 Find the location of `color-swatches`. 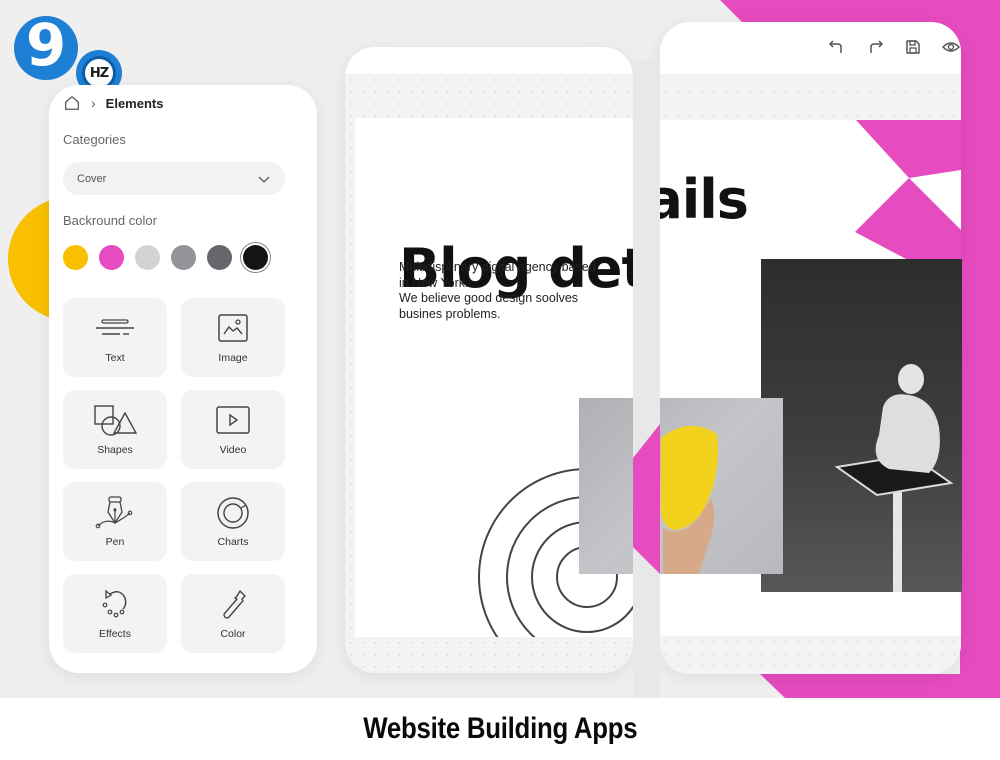

color-swatches is located at coordinates (165, 257).